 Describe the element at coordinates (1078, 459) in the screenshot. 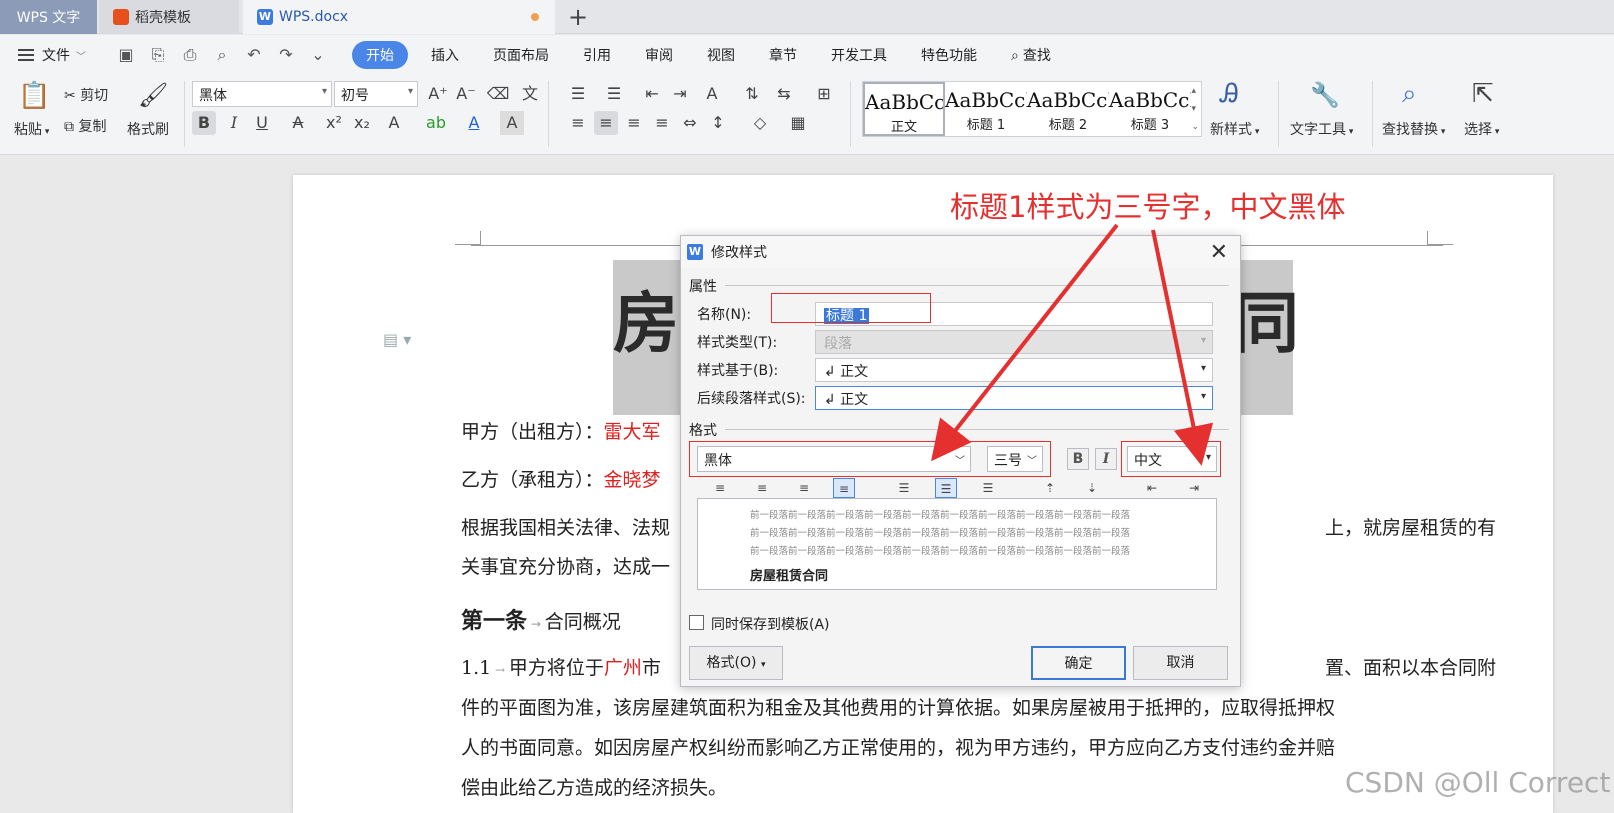

I see `bold-button: B` at that location.